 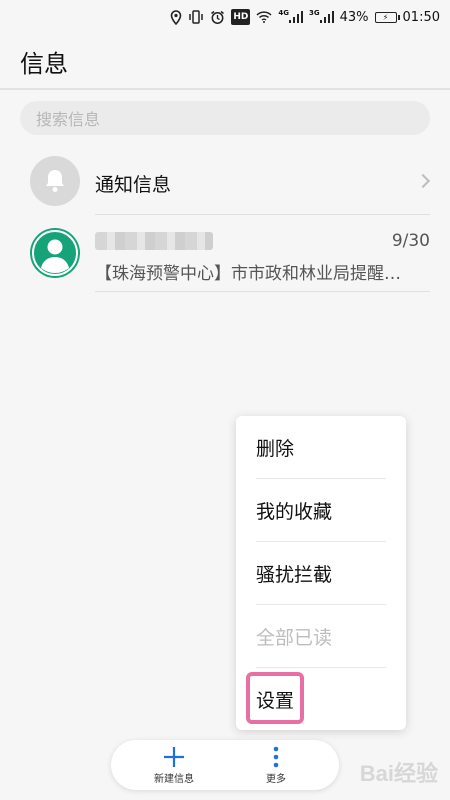 I want to click on header-divider, so click(x=225, y=89).